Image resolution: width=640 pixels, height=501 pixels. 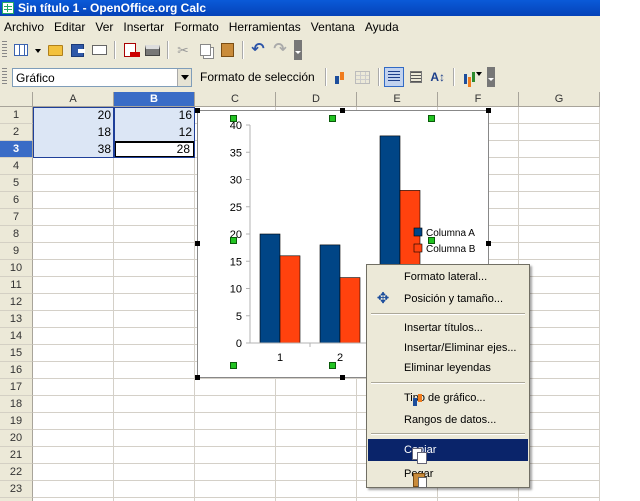 I want to click on floppy-disk-icon, so click(x=77, y=50).